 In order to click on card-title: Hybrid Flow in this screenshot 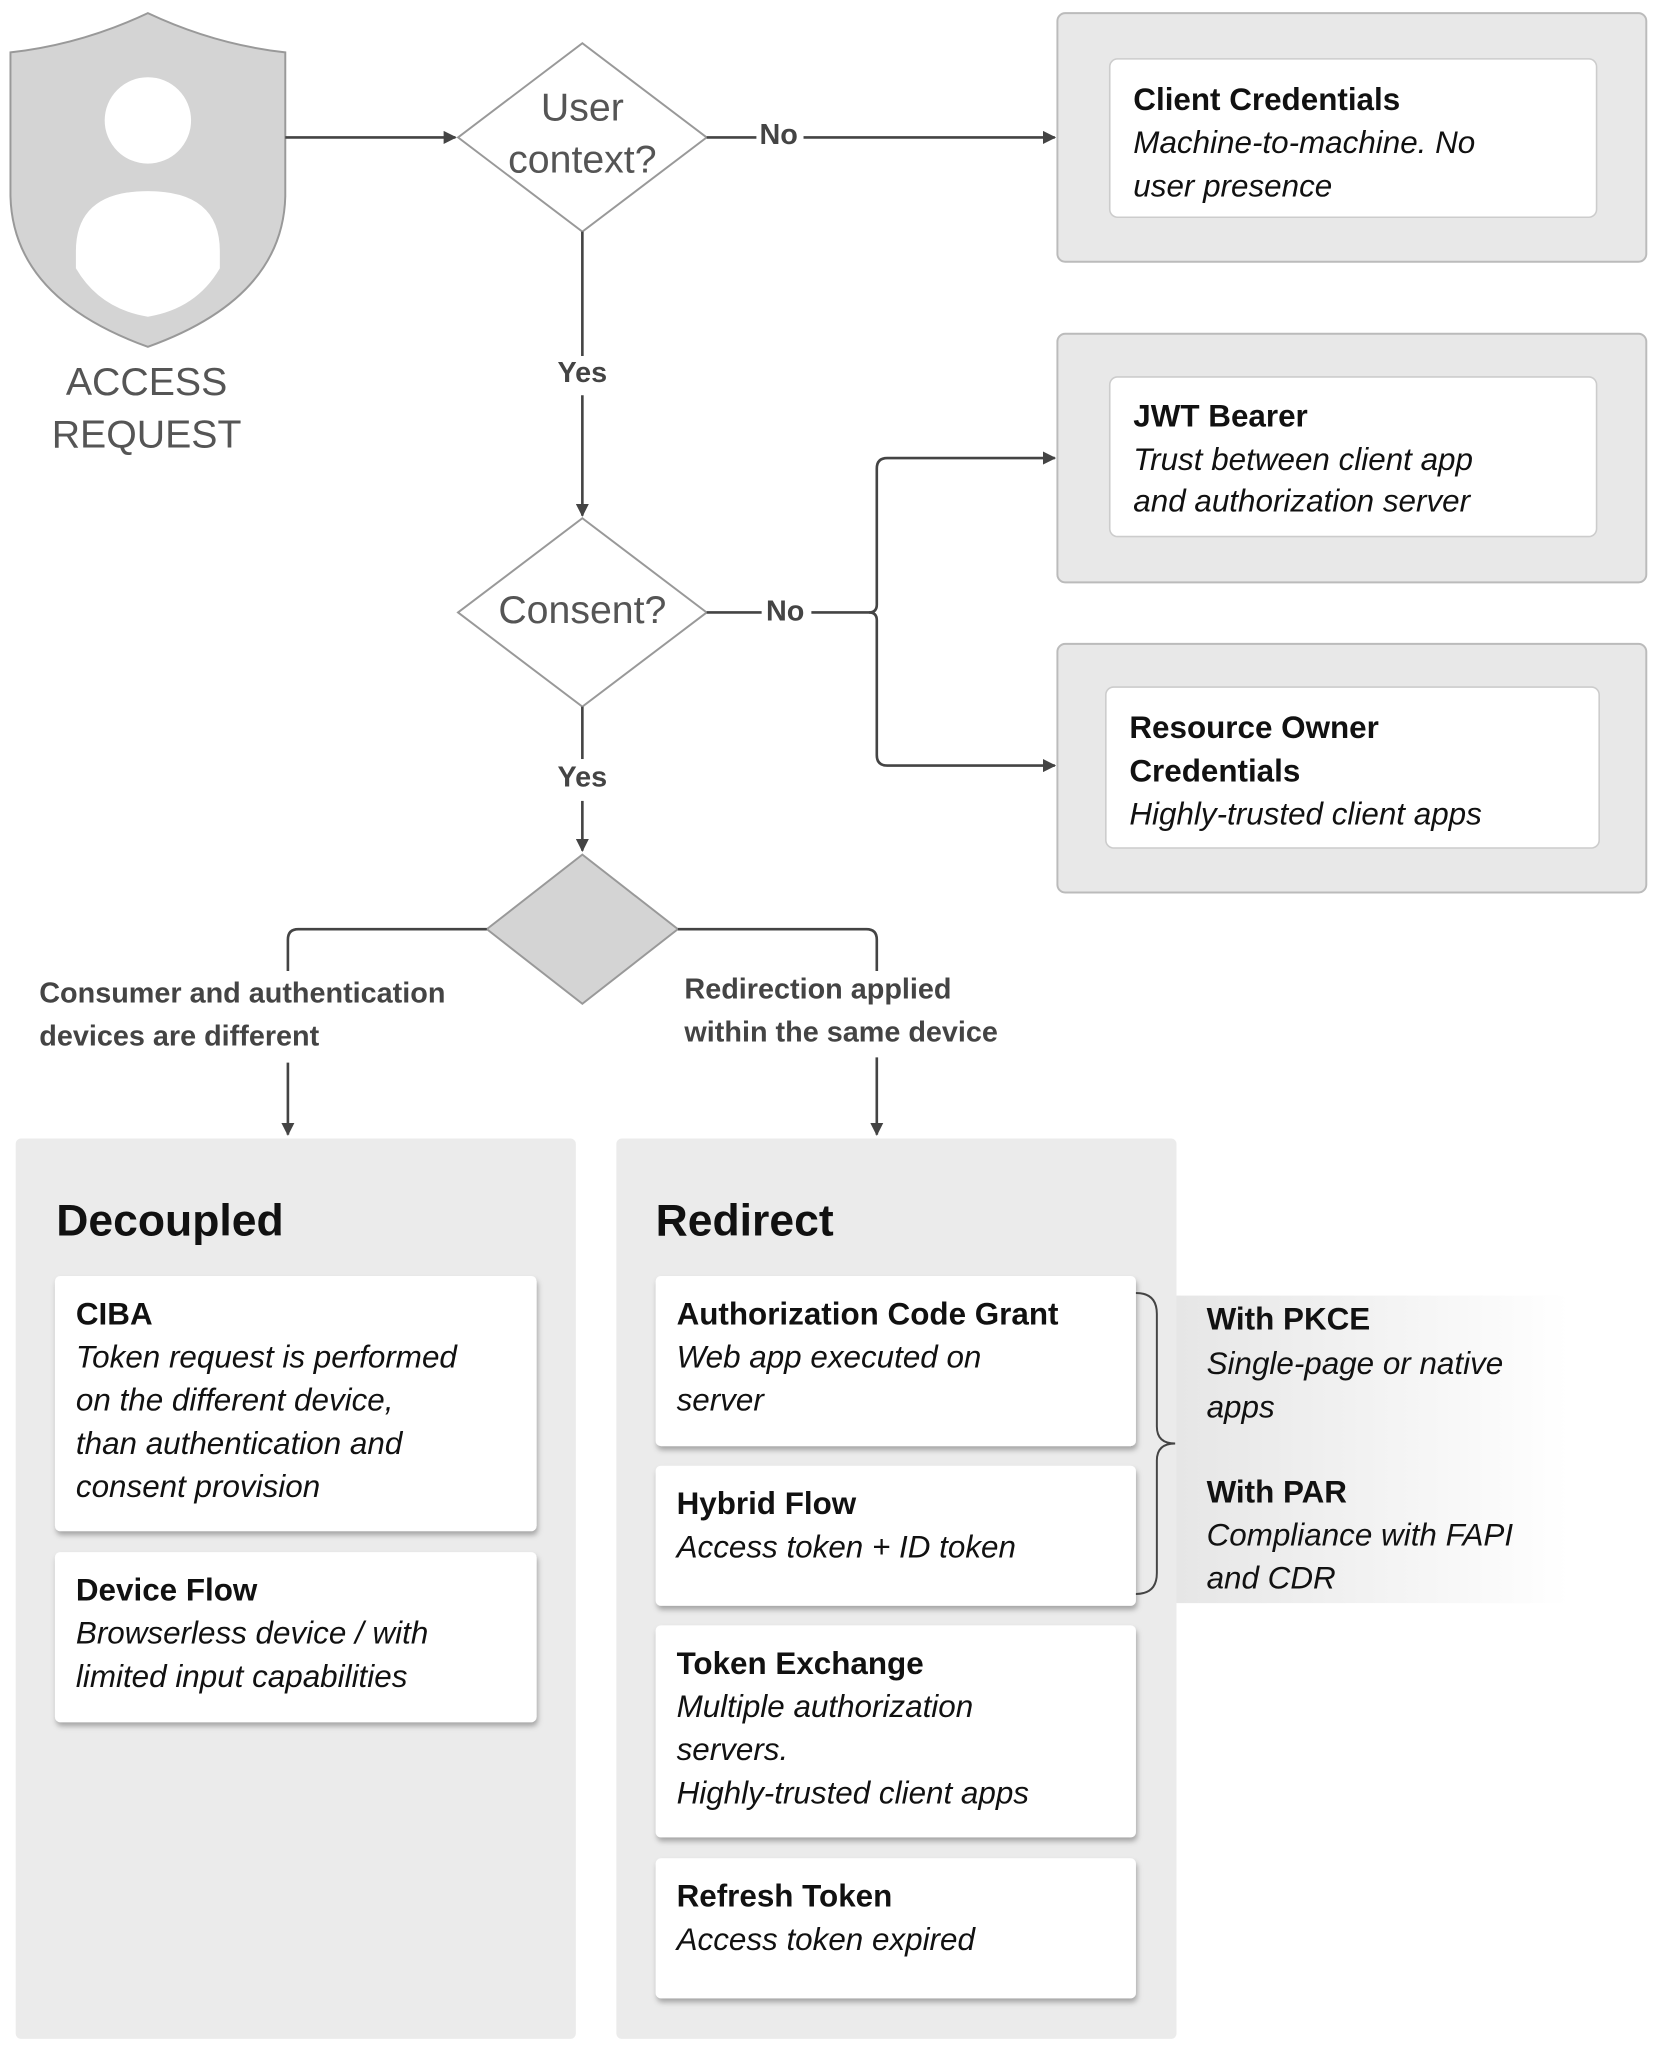, I will do `click(767, 1503)`.